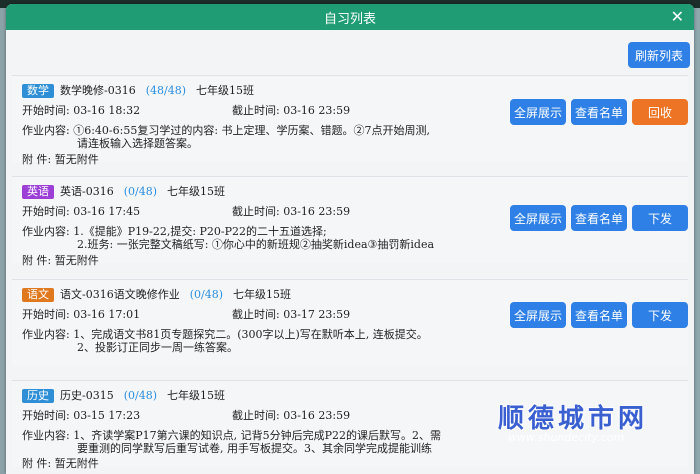  What do you see at coordinates (660, 112) in the screenshot?
I see `recall-button: 回收` at bounding box center [660, 112].